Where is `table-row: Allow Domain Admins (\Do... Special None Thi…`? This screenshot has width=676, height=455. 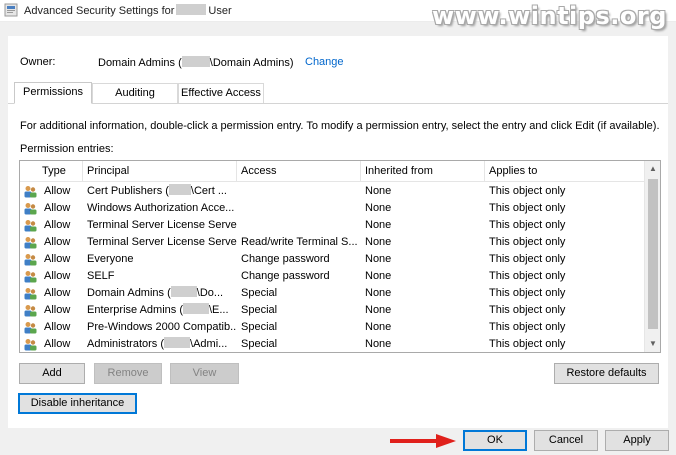 table-row: Allow Domain Admins (\Do... Special None Thi… is located at coordinates (332, 293).